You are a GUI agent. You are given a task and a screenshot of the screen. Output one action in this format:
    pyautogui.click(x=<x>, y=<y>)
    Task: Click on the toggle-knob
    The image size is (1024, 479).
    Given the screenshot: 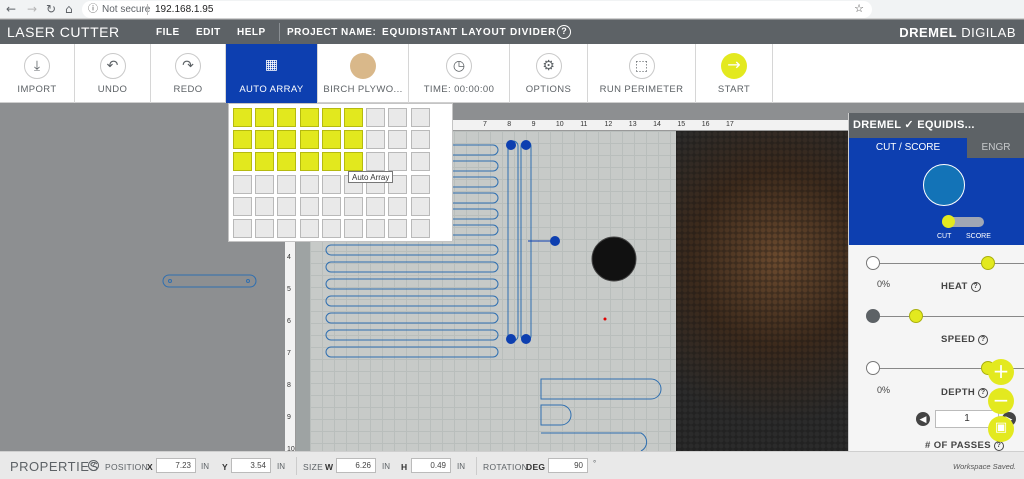 What is the action you would take?
    pyautogui.click(x=948, y=221)
    